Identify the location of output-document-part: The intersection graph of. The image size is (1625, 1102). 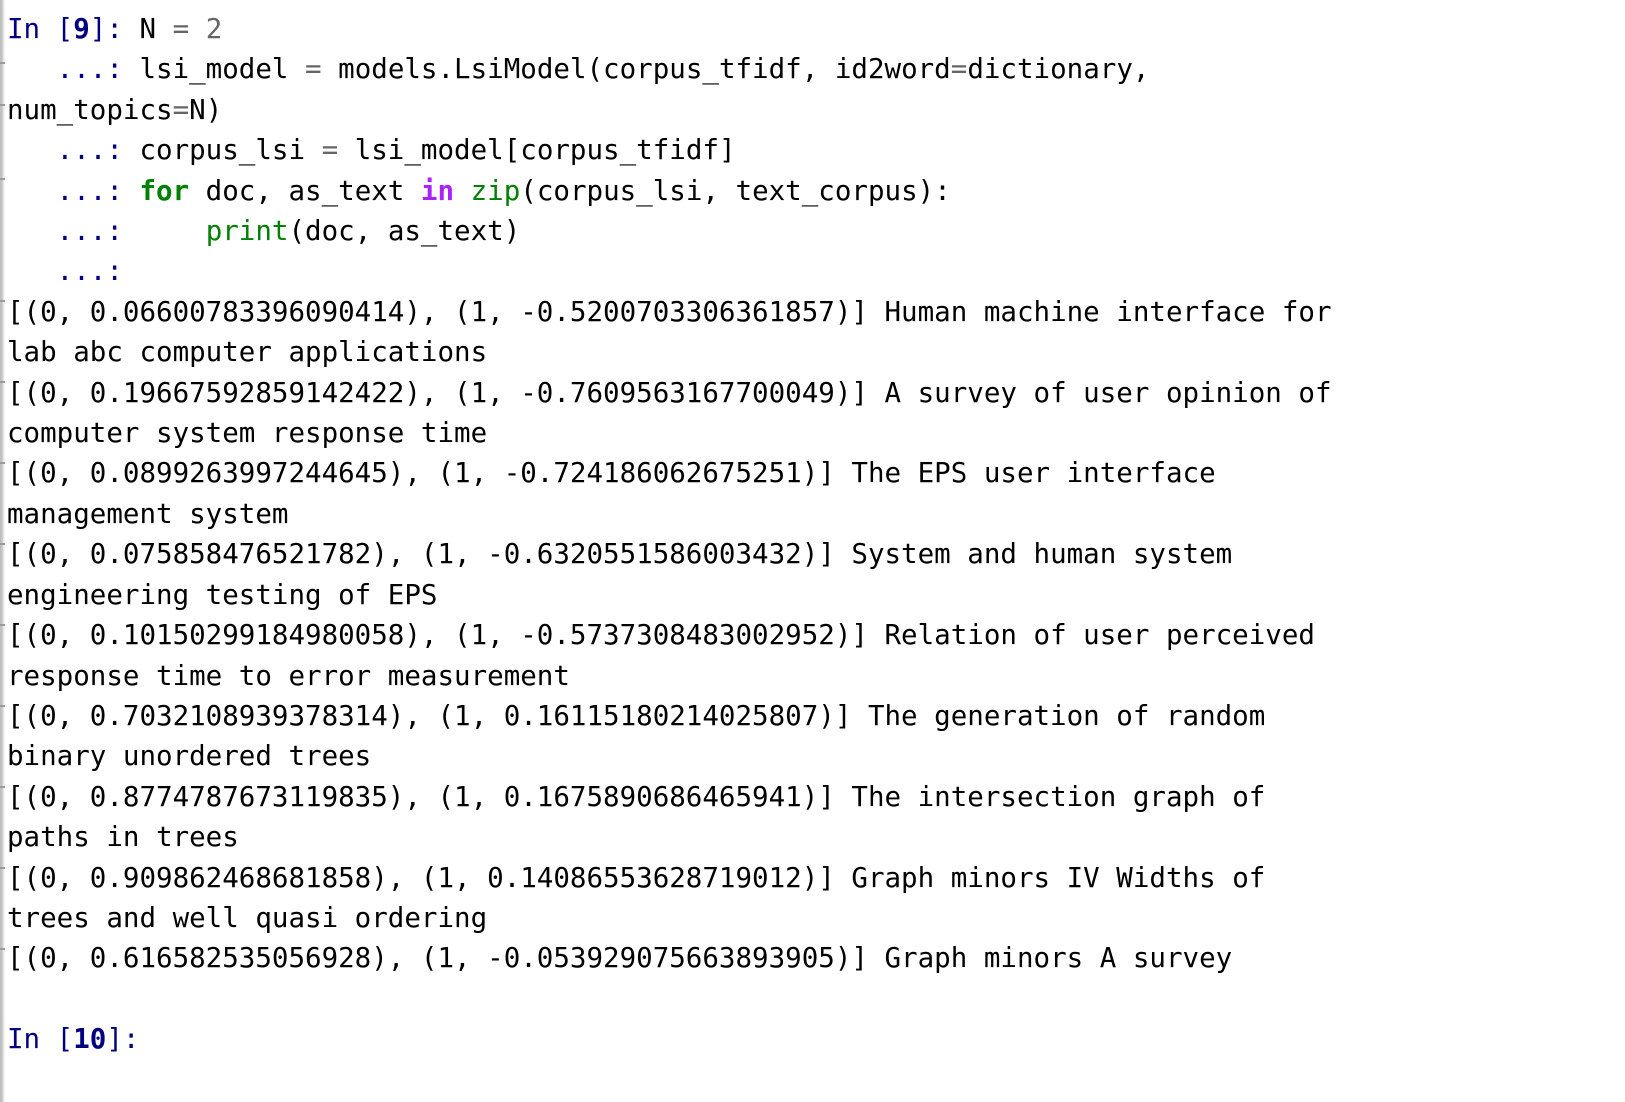
(1058, 796).